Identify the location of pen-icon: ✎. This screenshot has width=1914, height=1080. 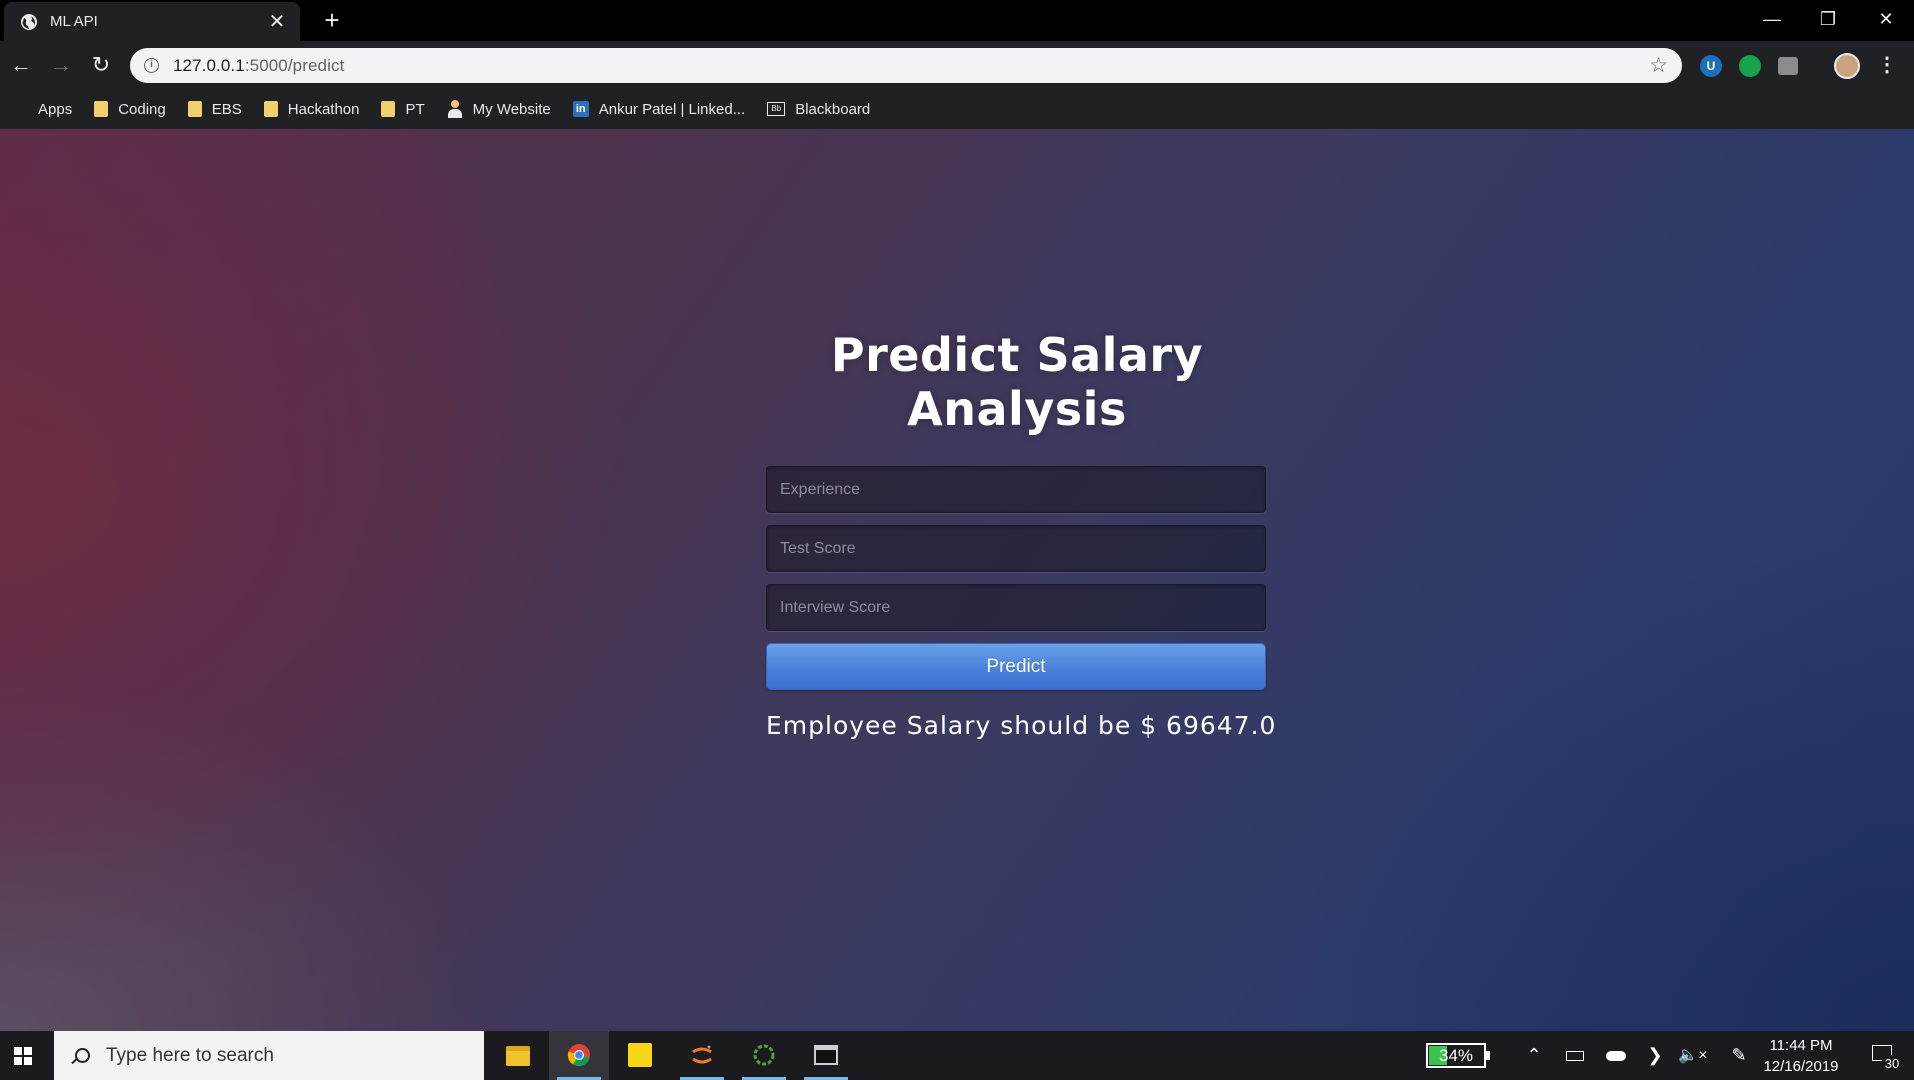
(1739, 1055).